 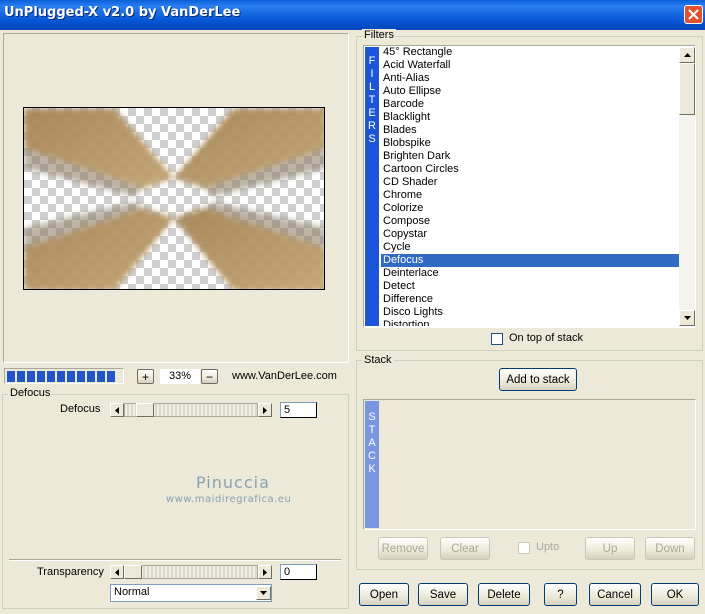 I want to click on filter-list-item: Blobspike, so click(x=530, y=143).